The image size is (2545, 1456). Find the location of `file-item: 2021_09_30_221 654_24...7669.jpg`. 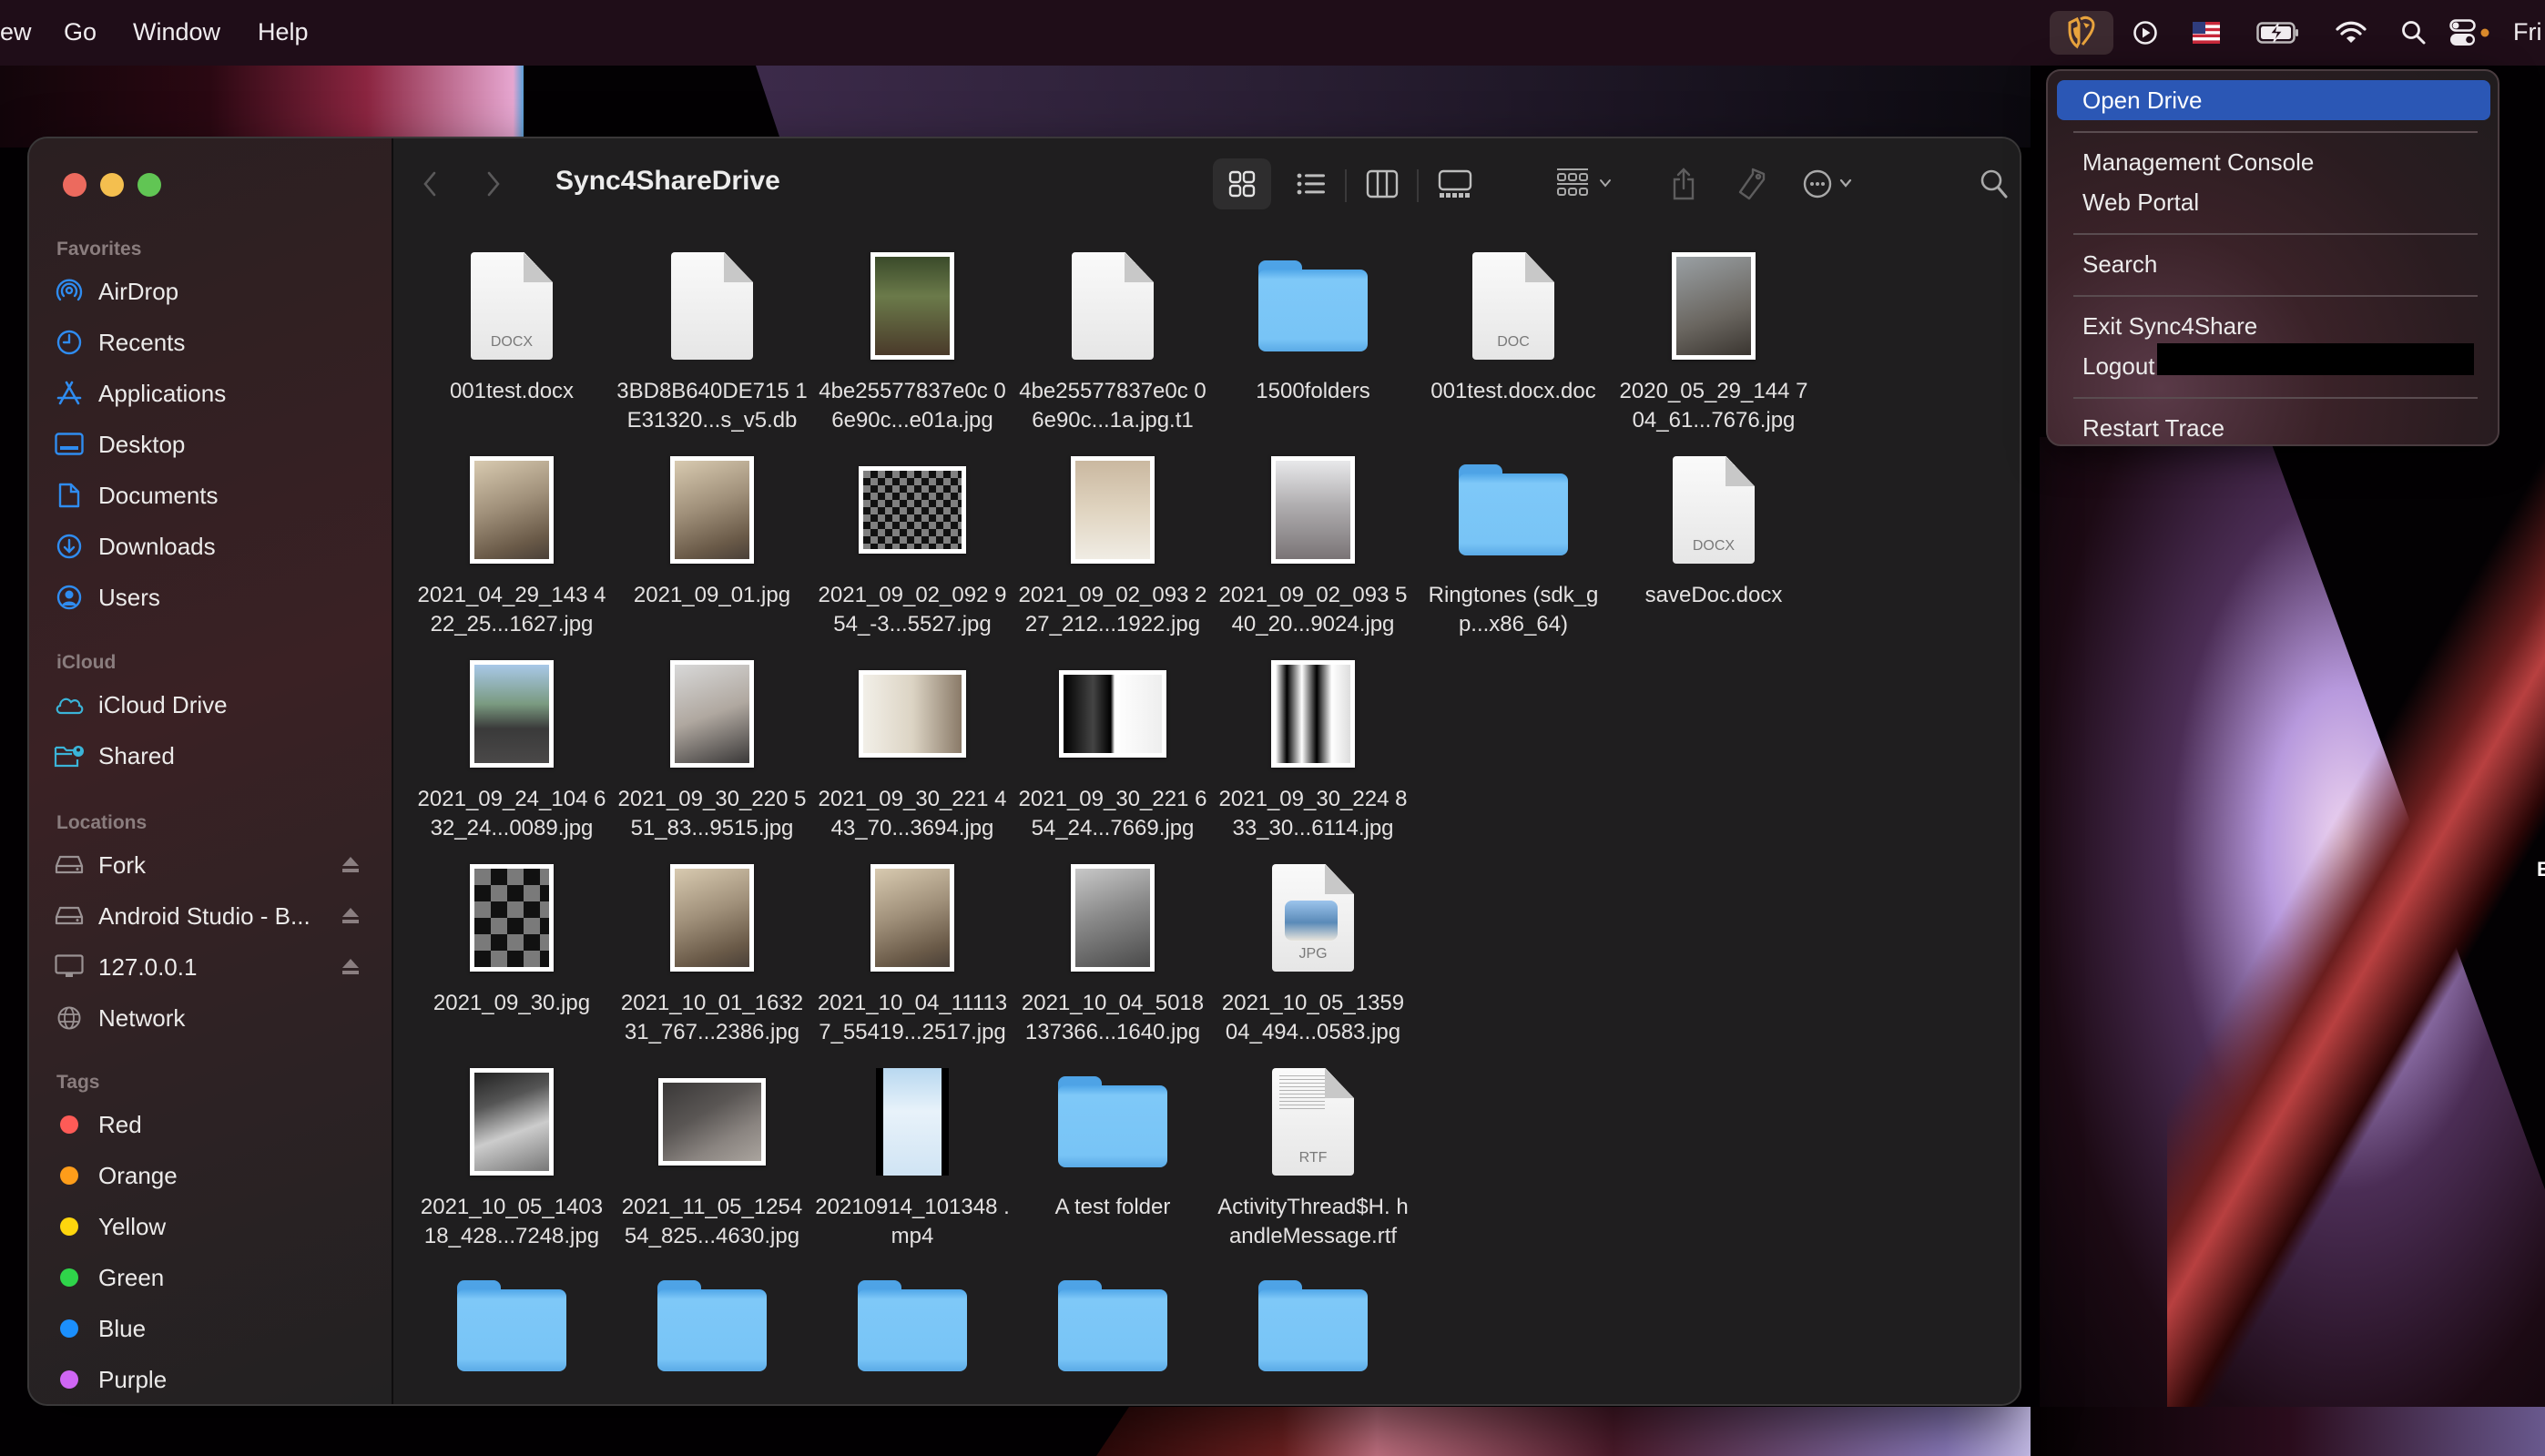

file-item: 2021_09_30_221 654_24...7669.jpg is located at coordinates (1113, 750).